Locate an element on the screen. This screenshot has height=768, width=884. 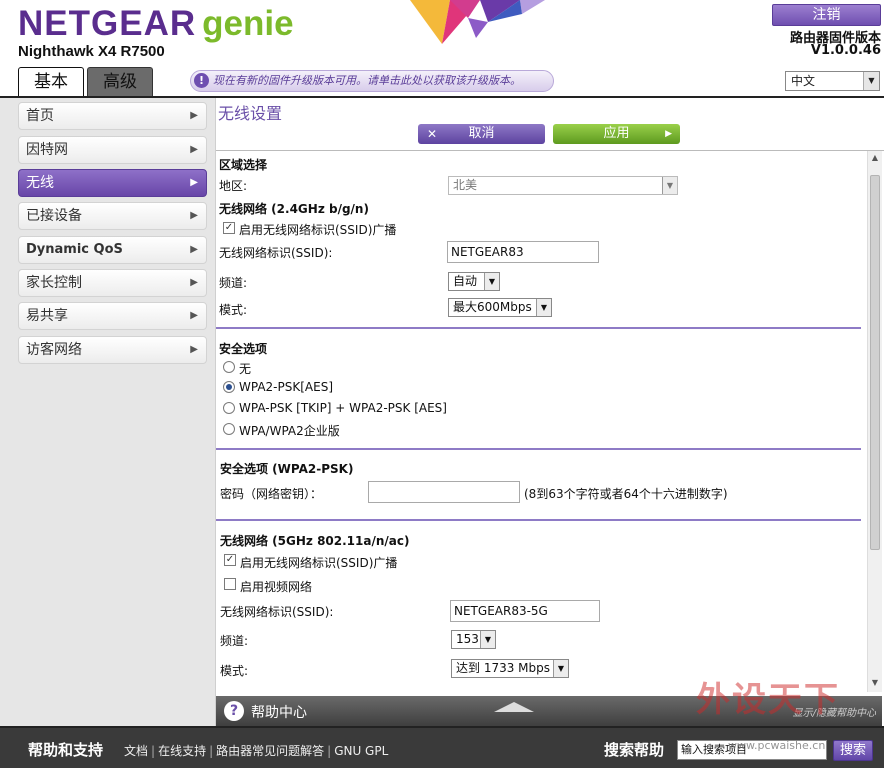
search-input: 输入搜索项目 is located at coordinates (752, 750).